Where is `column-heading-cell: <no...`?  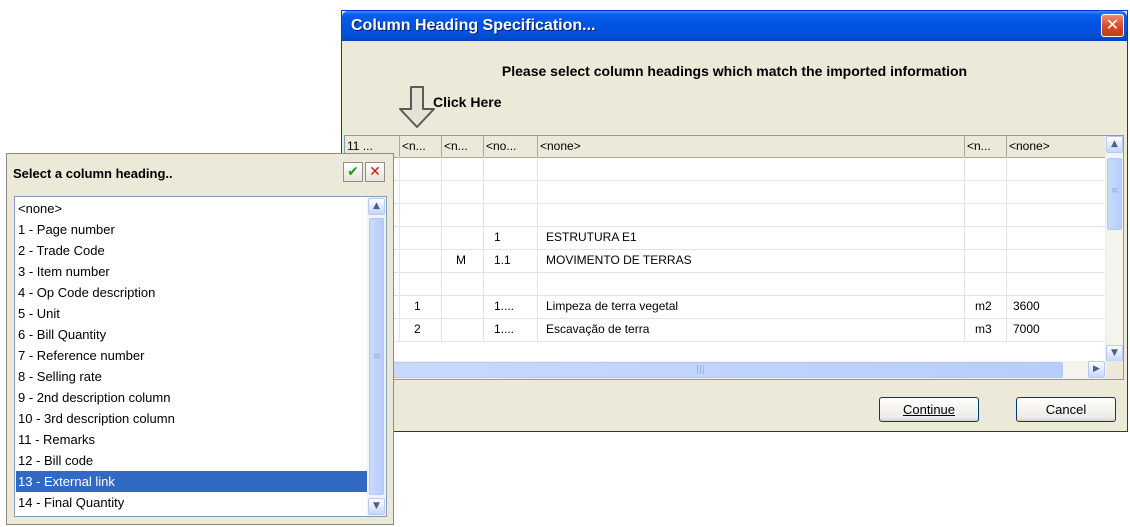 column-heading-cell: <no... is located at coordinates (511, 146).